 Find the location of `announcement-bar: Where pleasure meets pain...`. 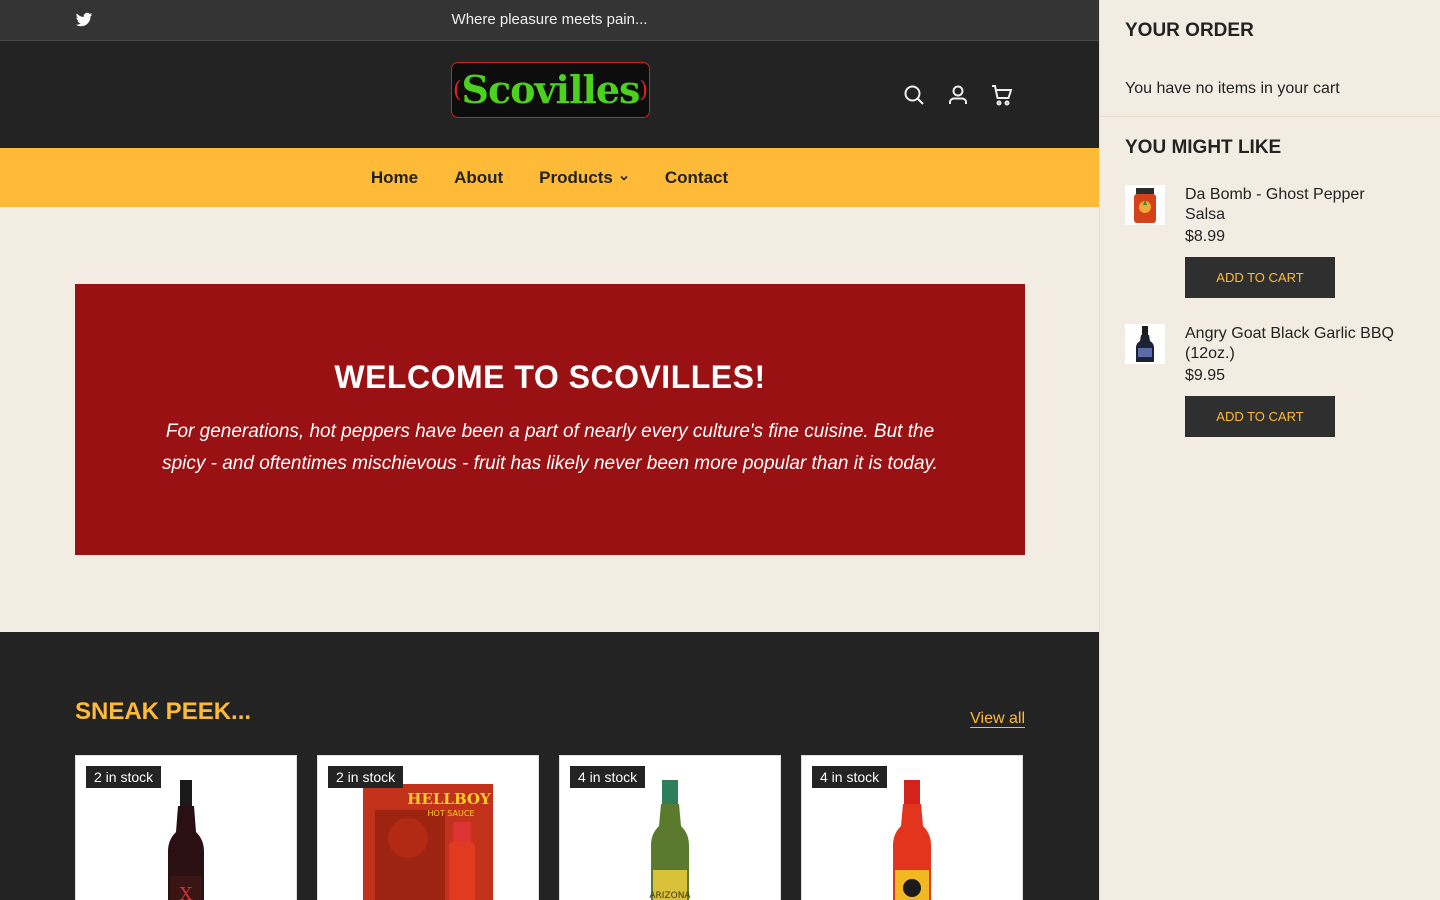

announcement-bar: Where pleasure meets pain... is located at coordinates (549, 20).